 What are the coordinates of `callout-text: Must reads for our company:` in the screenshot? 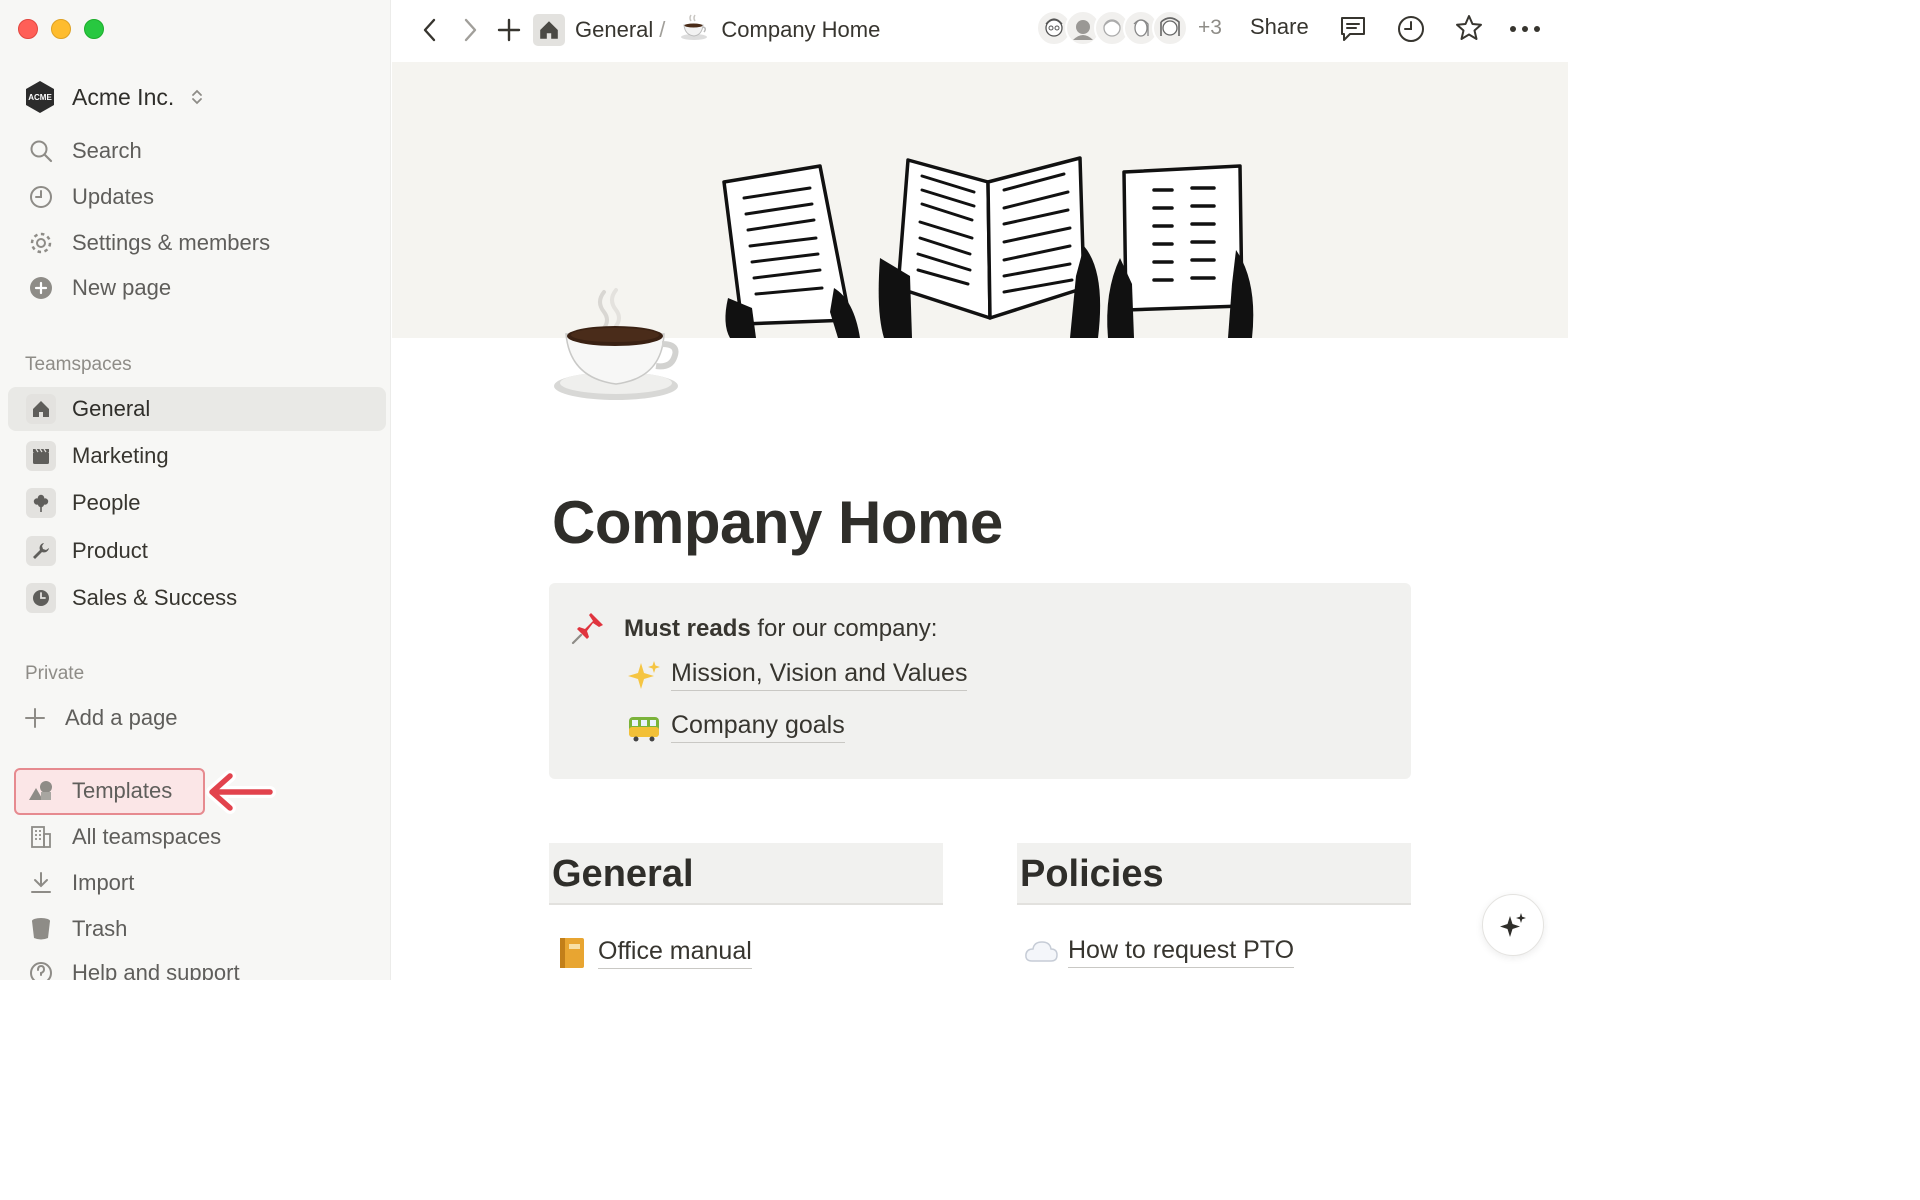 It's located at (780, 629).